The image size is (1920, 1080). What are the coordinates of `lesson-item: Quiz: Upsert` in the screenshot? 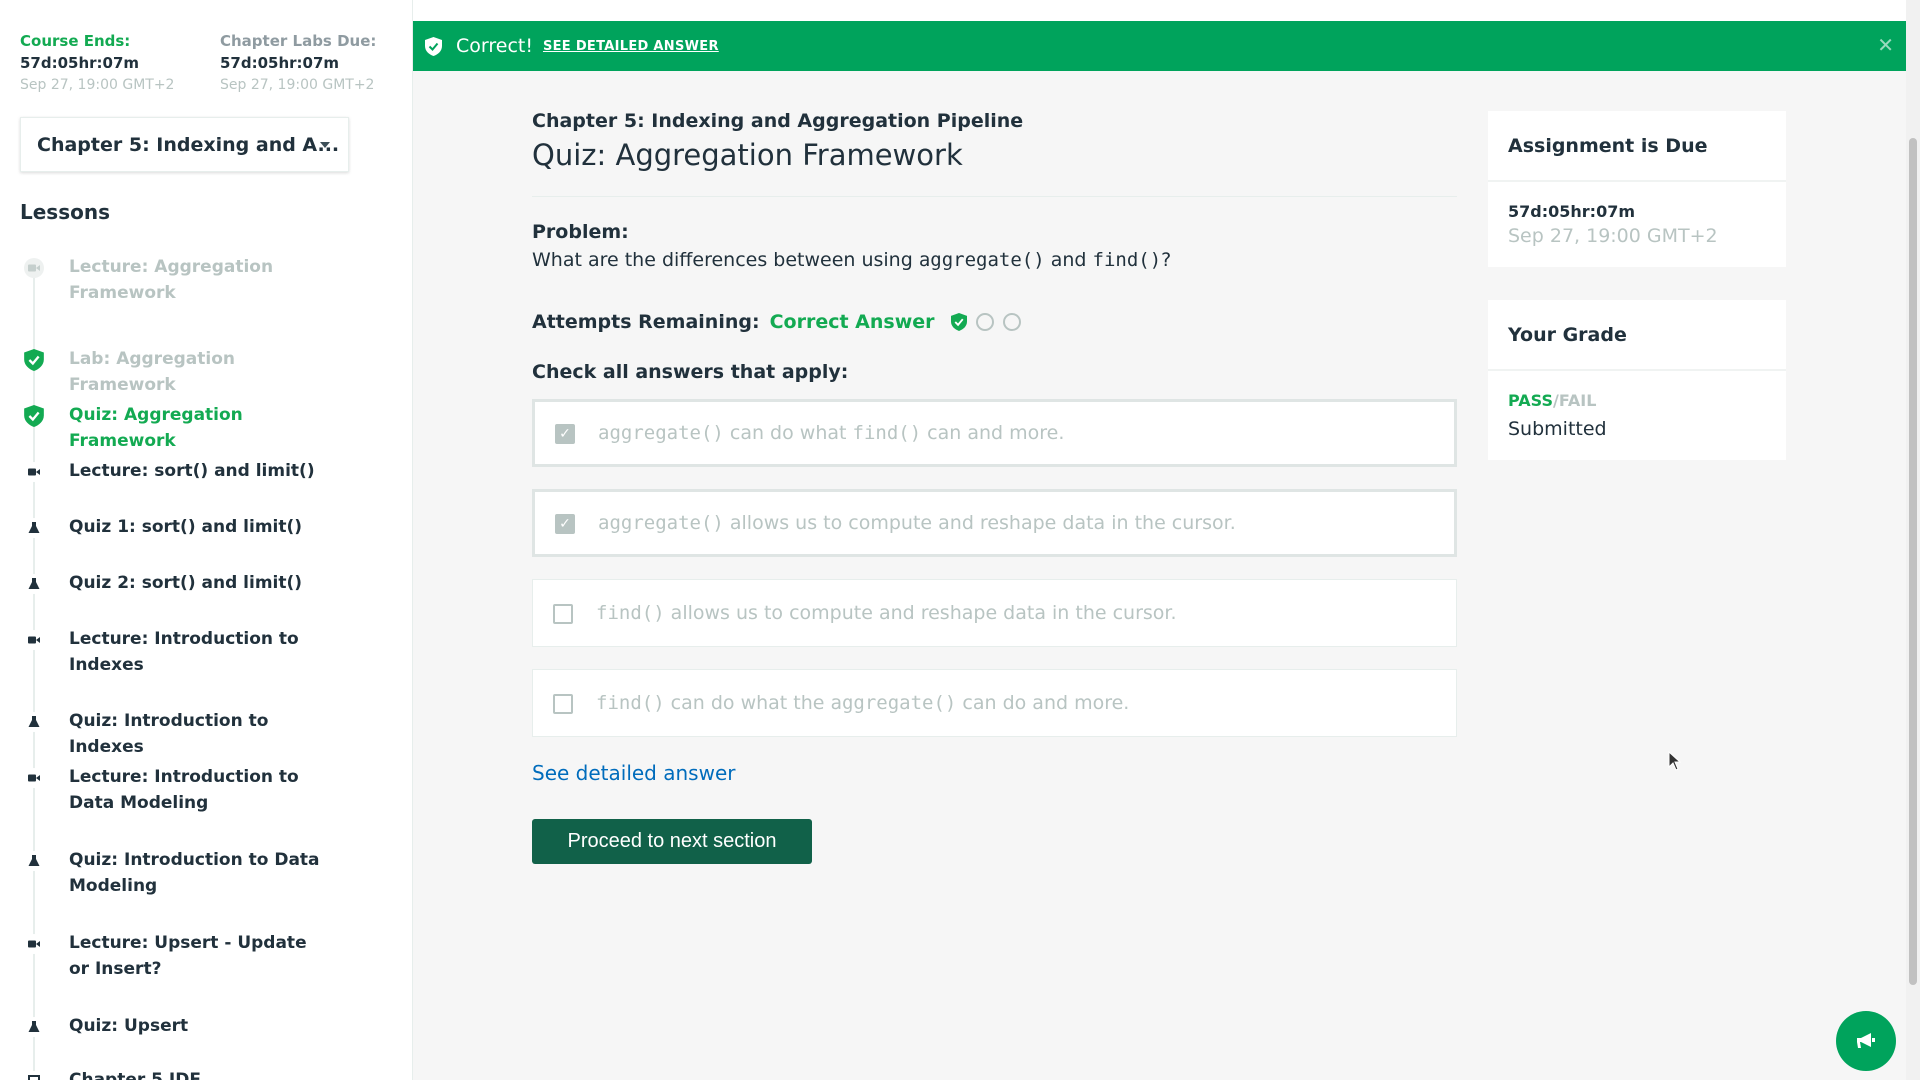 It's located at (170, 1026).